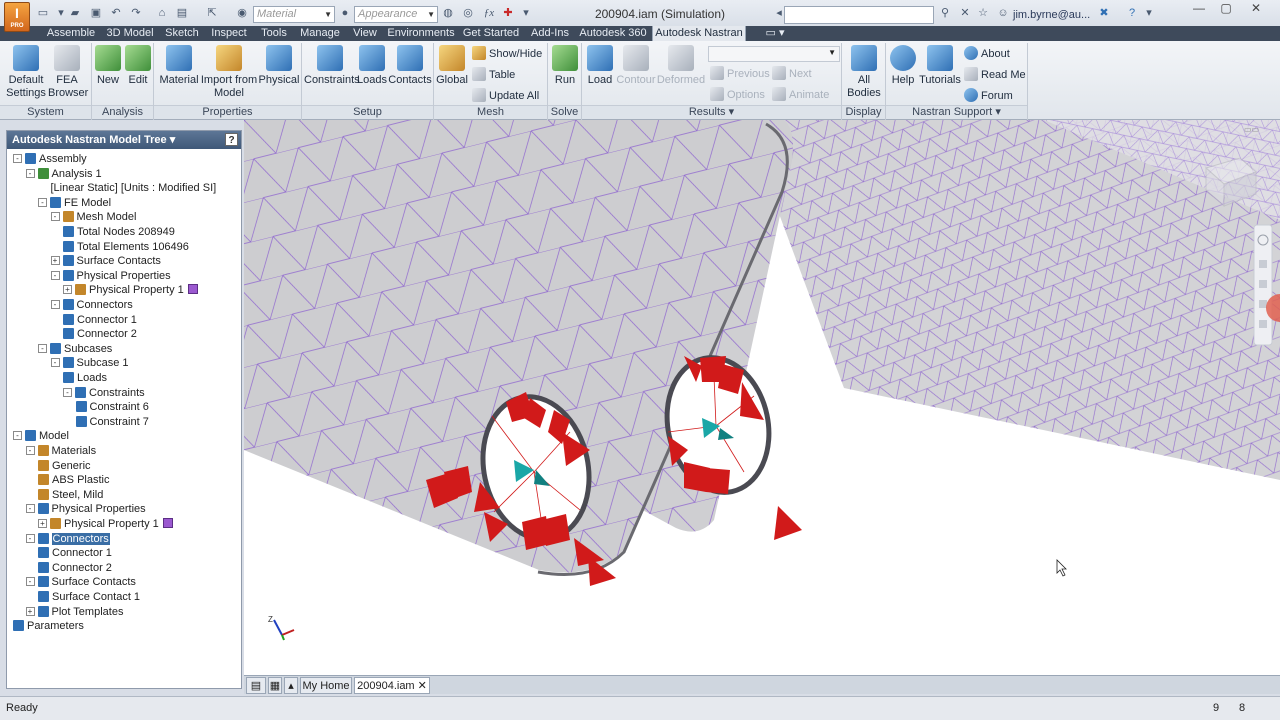 The image size is (1280, 720). I want to click on tutorials-button: Tutorials, so click(940, 66).